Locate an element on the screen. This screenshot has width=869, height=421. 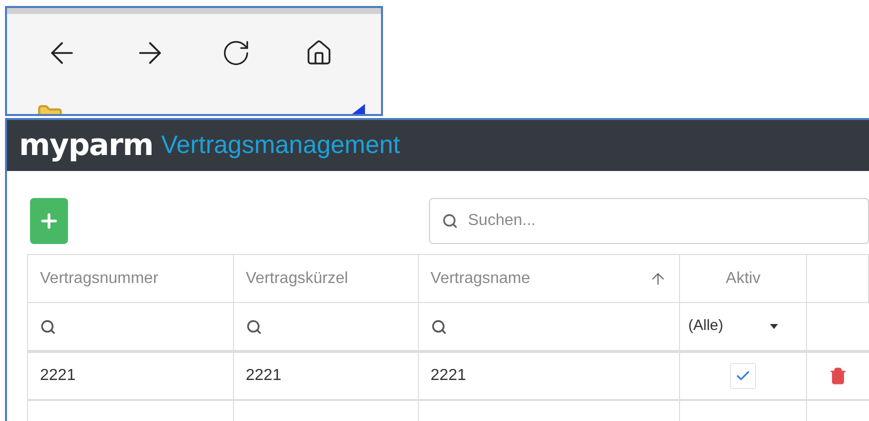
column-header: Vertragskürzel is located at coordinates (297, 278).